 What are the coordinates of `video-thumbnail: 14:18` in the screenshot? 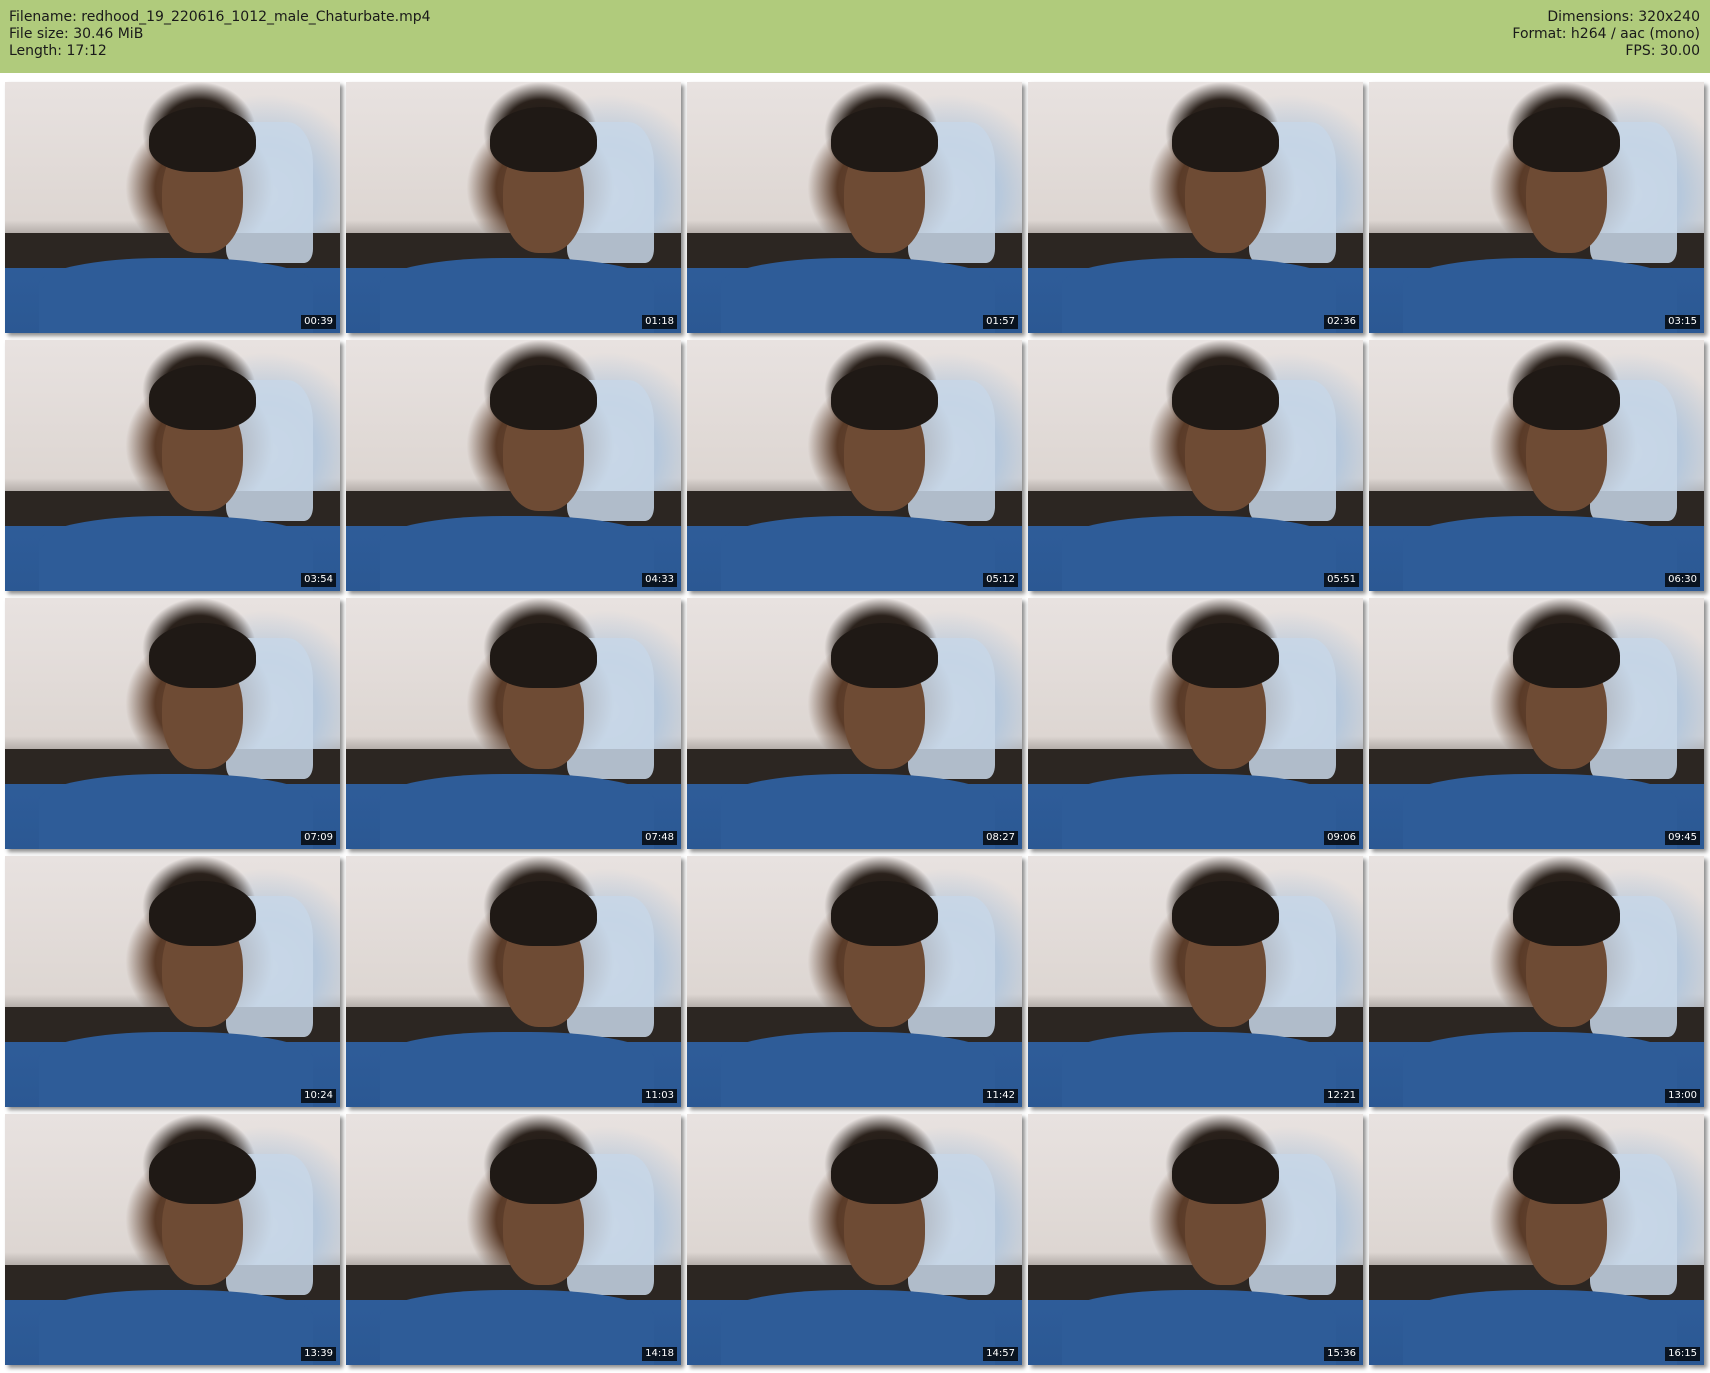 It's located at (513, 1239).